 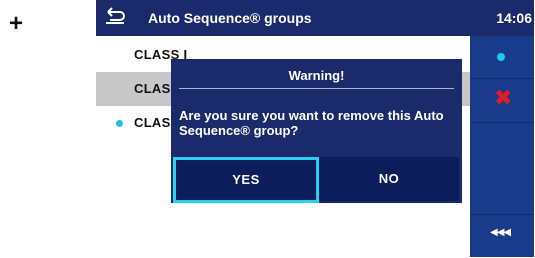 I want to click on dialog-divider, so click(x=316, y=88).